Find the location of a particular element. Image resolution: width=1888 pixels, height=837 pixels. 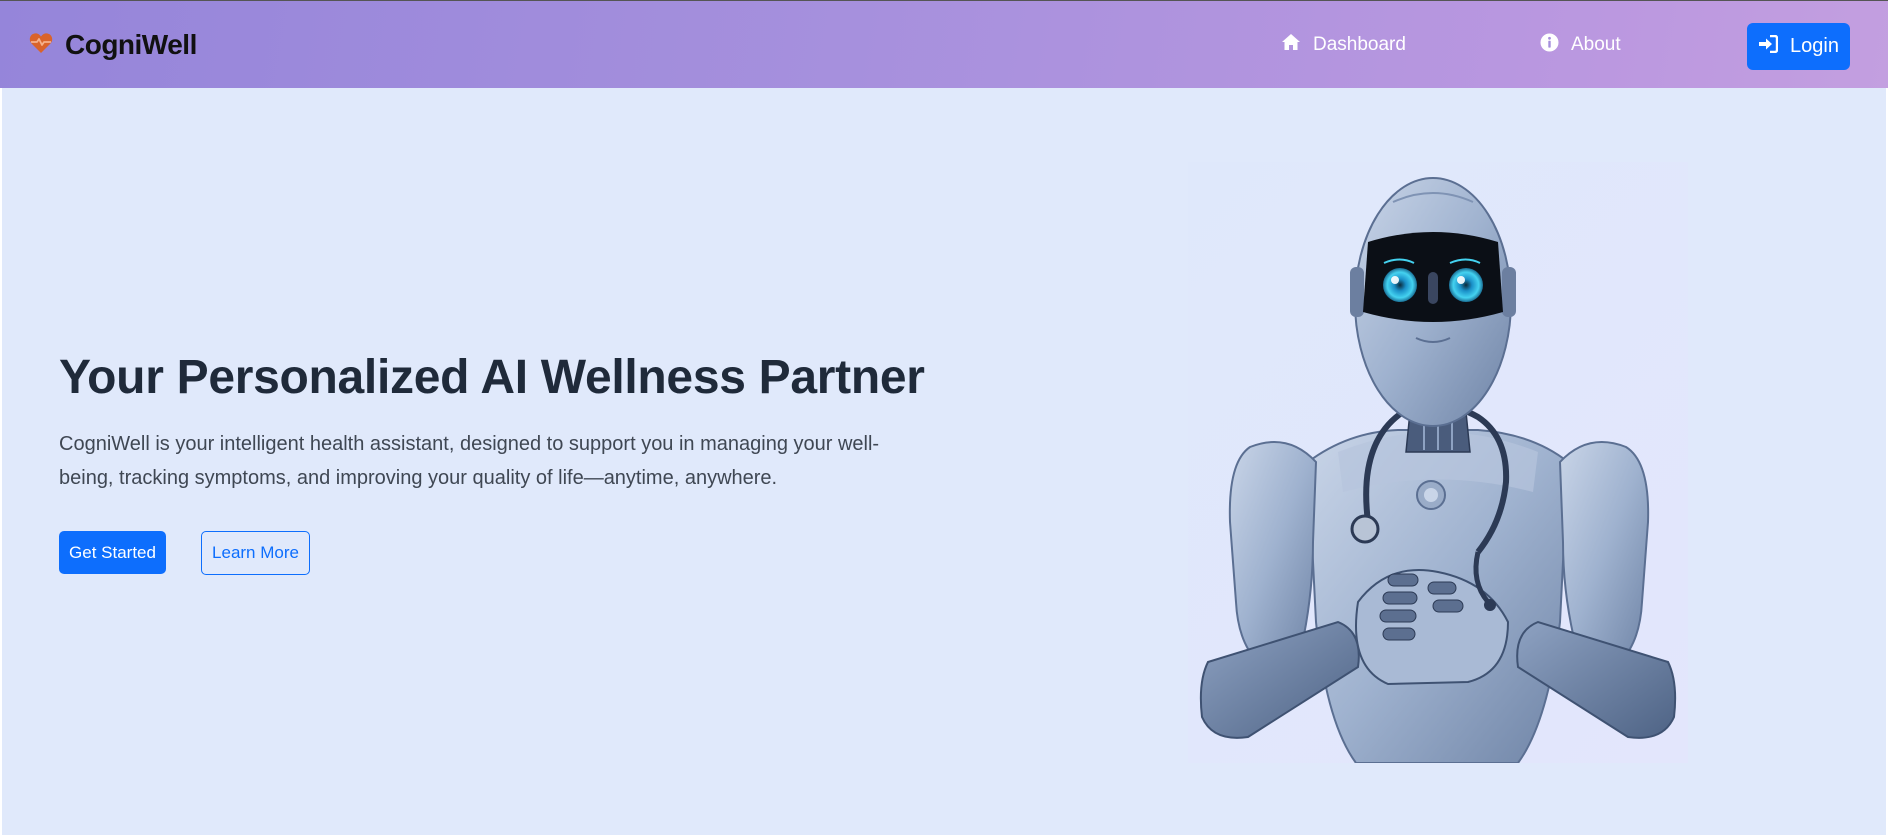

hero-title: Your Personalized AI Wellness Partner is located at coordinates (492, 377).